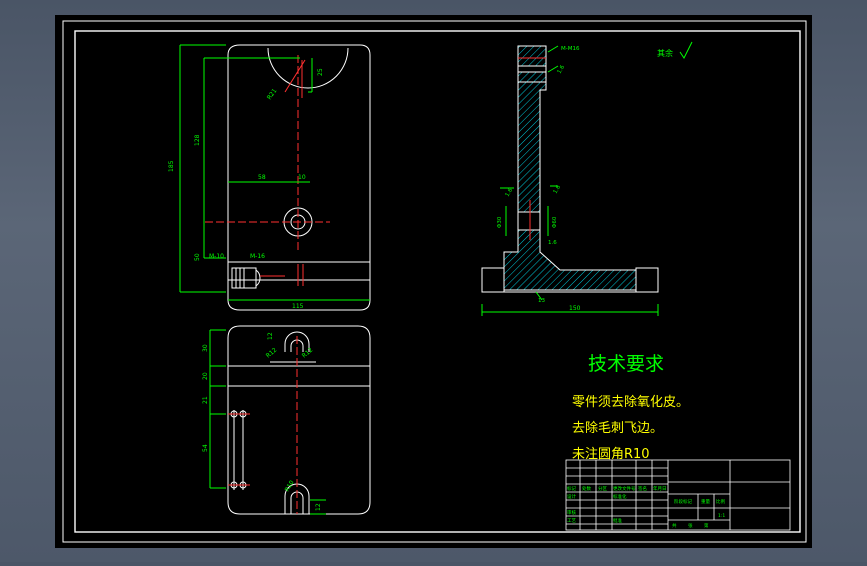  Describe the element at coordinates (571, 521) in the screenshot. I see `tb-label-process: 工艺` at that location.